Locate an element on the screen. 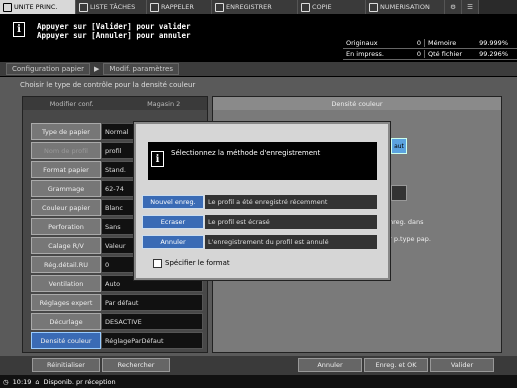 The width and height of the screenshot is (517, 388). tab-enregistrer: ENREGISTRER is located at coordinates (255, 7).